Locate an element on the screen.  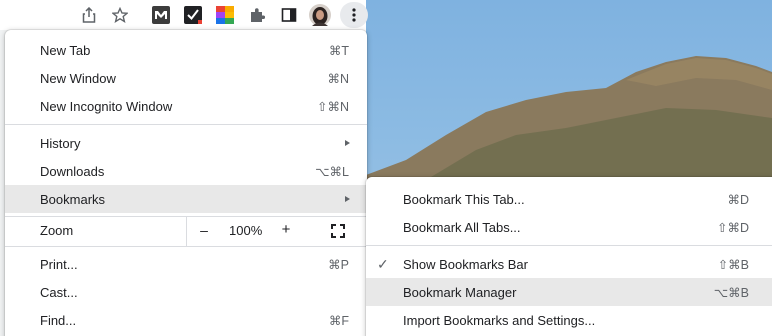
menu-item-bookmarks: Bookmarks is located at coordinates (186, 199).